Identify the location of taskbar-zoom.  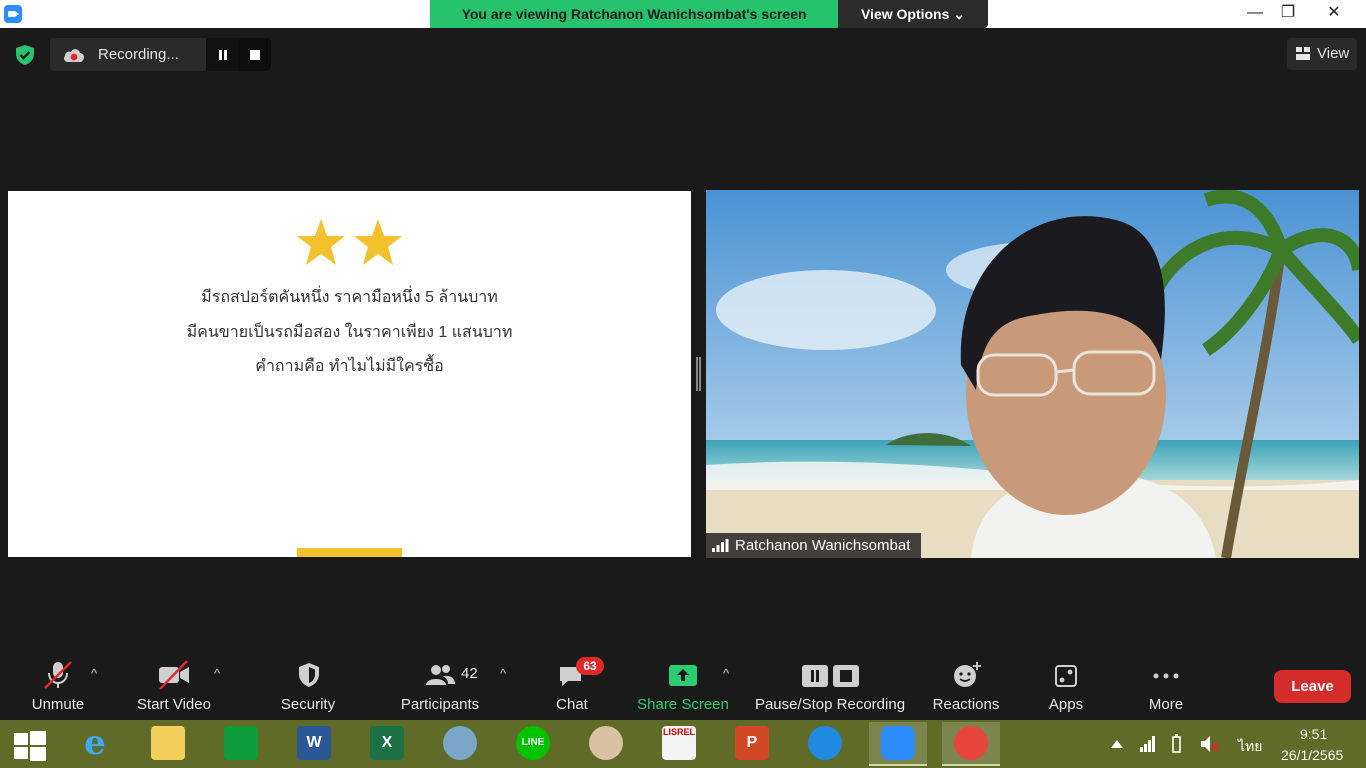
(898, 744).